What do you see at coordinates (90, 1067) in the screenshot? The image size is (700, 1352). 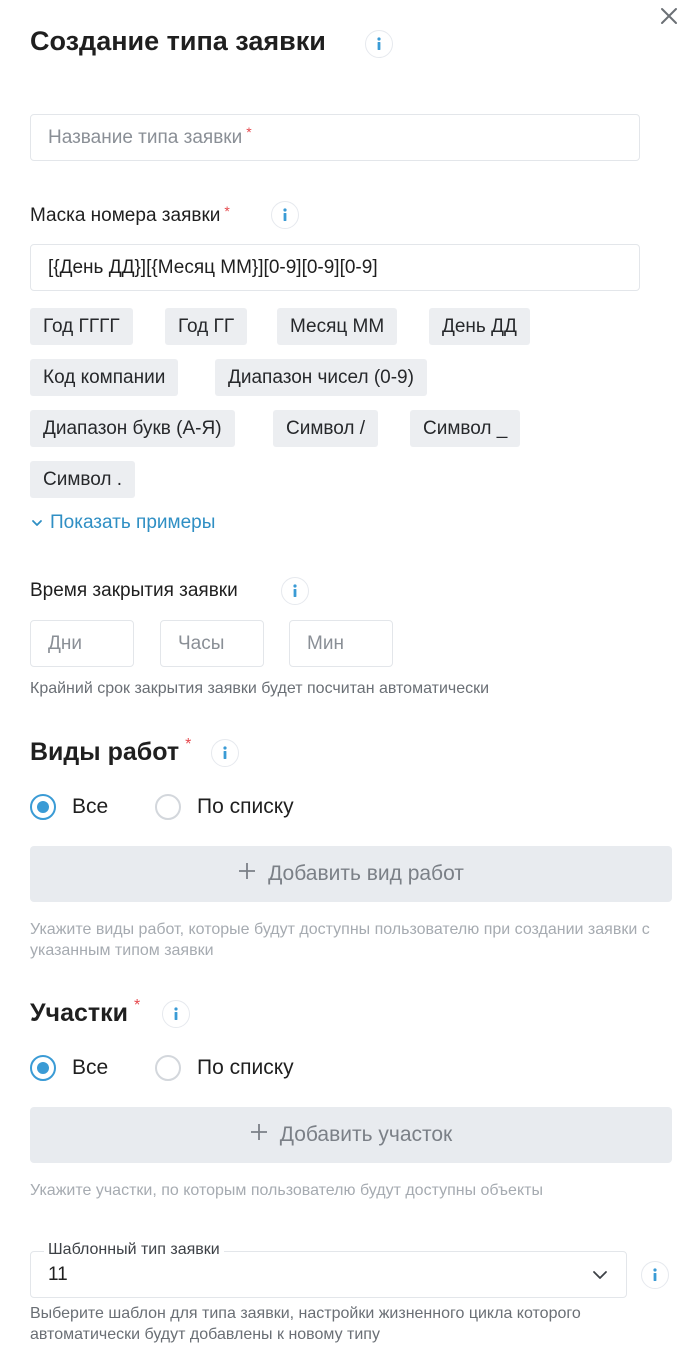 I see `sites-radio-all-label: Все` at bounding box center [90, 1067].